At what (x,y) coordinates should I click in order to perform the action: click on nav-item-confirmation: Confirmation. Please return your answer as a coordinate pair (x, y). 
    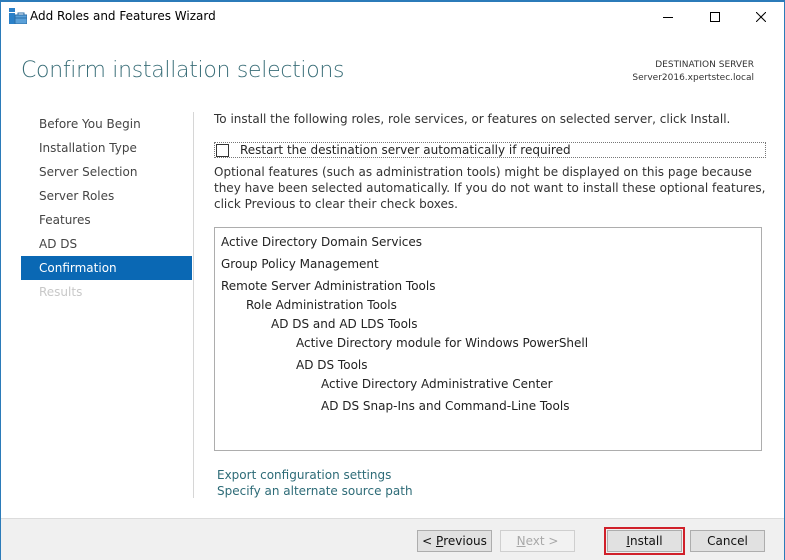
    Looking at the image, I should click on (106, 268).